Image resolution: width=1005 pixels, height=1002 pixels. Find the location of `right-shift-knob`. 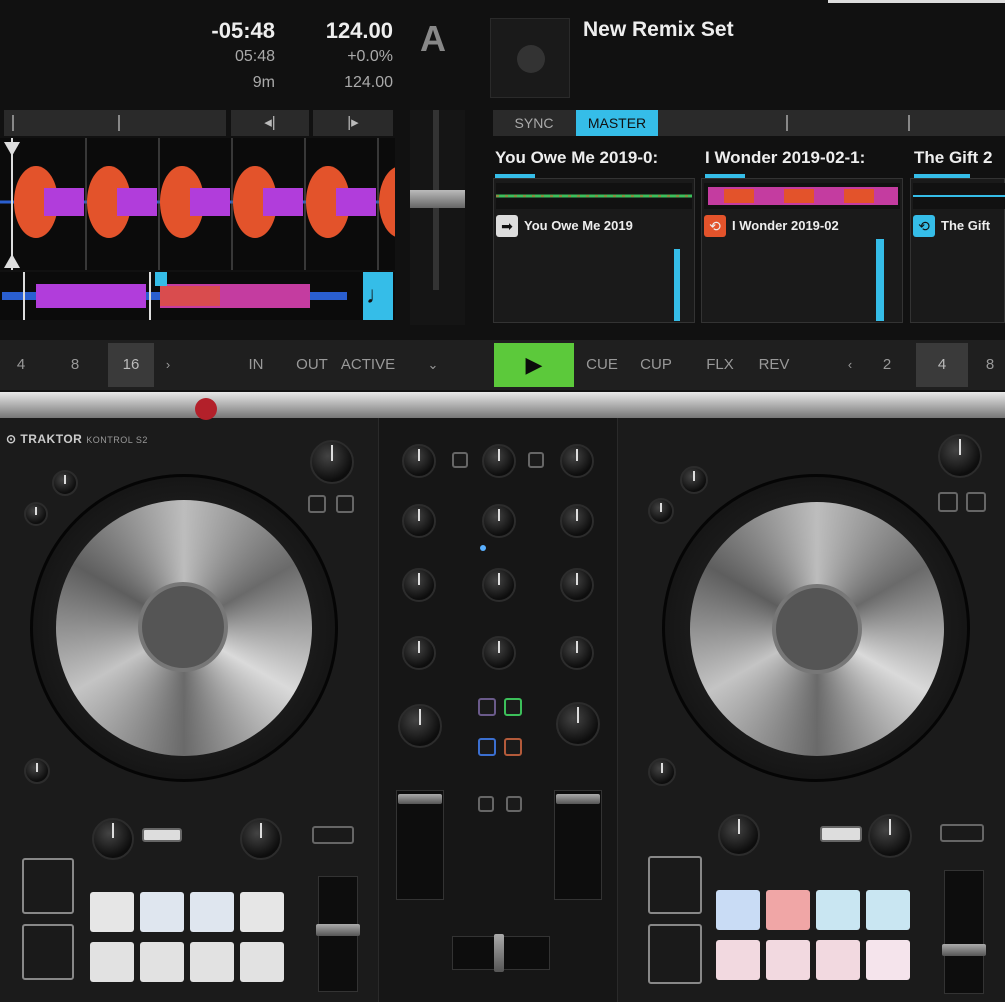

right-shift-knob is located at coordinates (694, 480).